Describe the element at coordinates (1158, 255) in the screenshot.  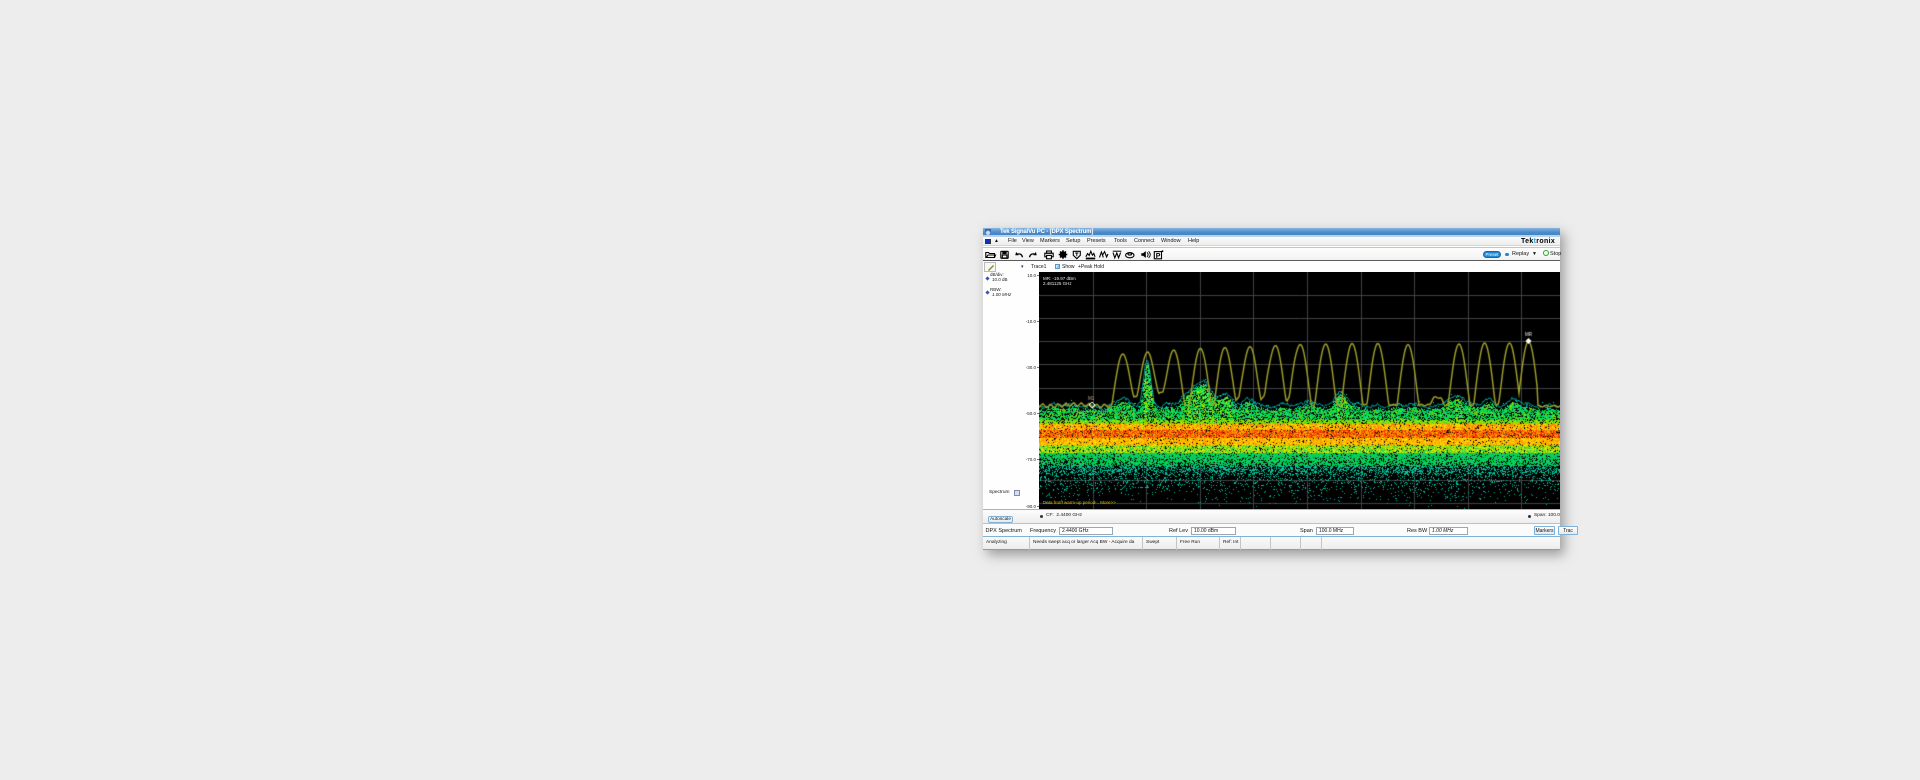
I see `svg-text: P` at that location.